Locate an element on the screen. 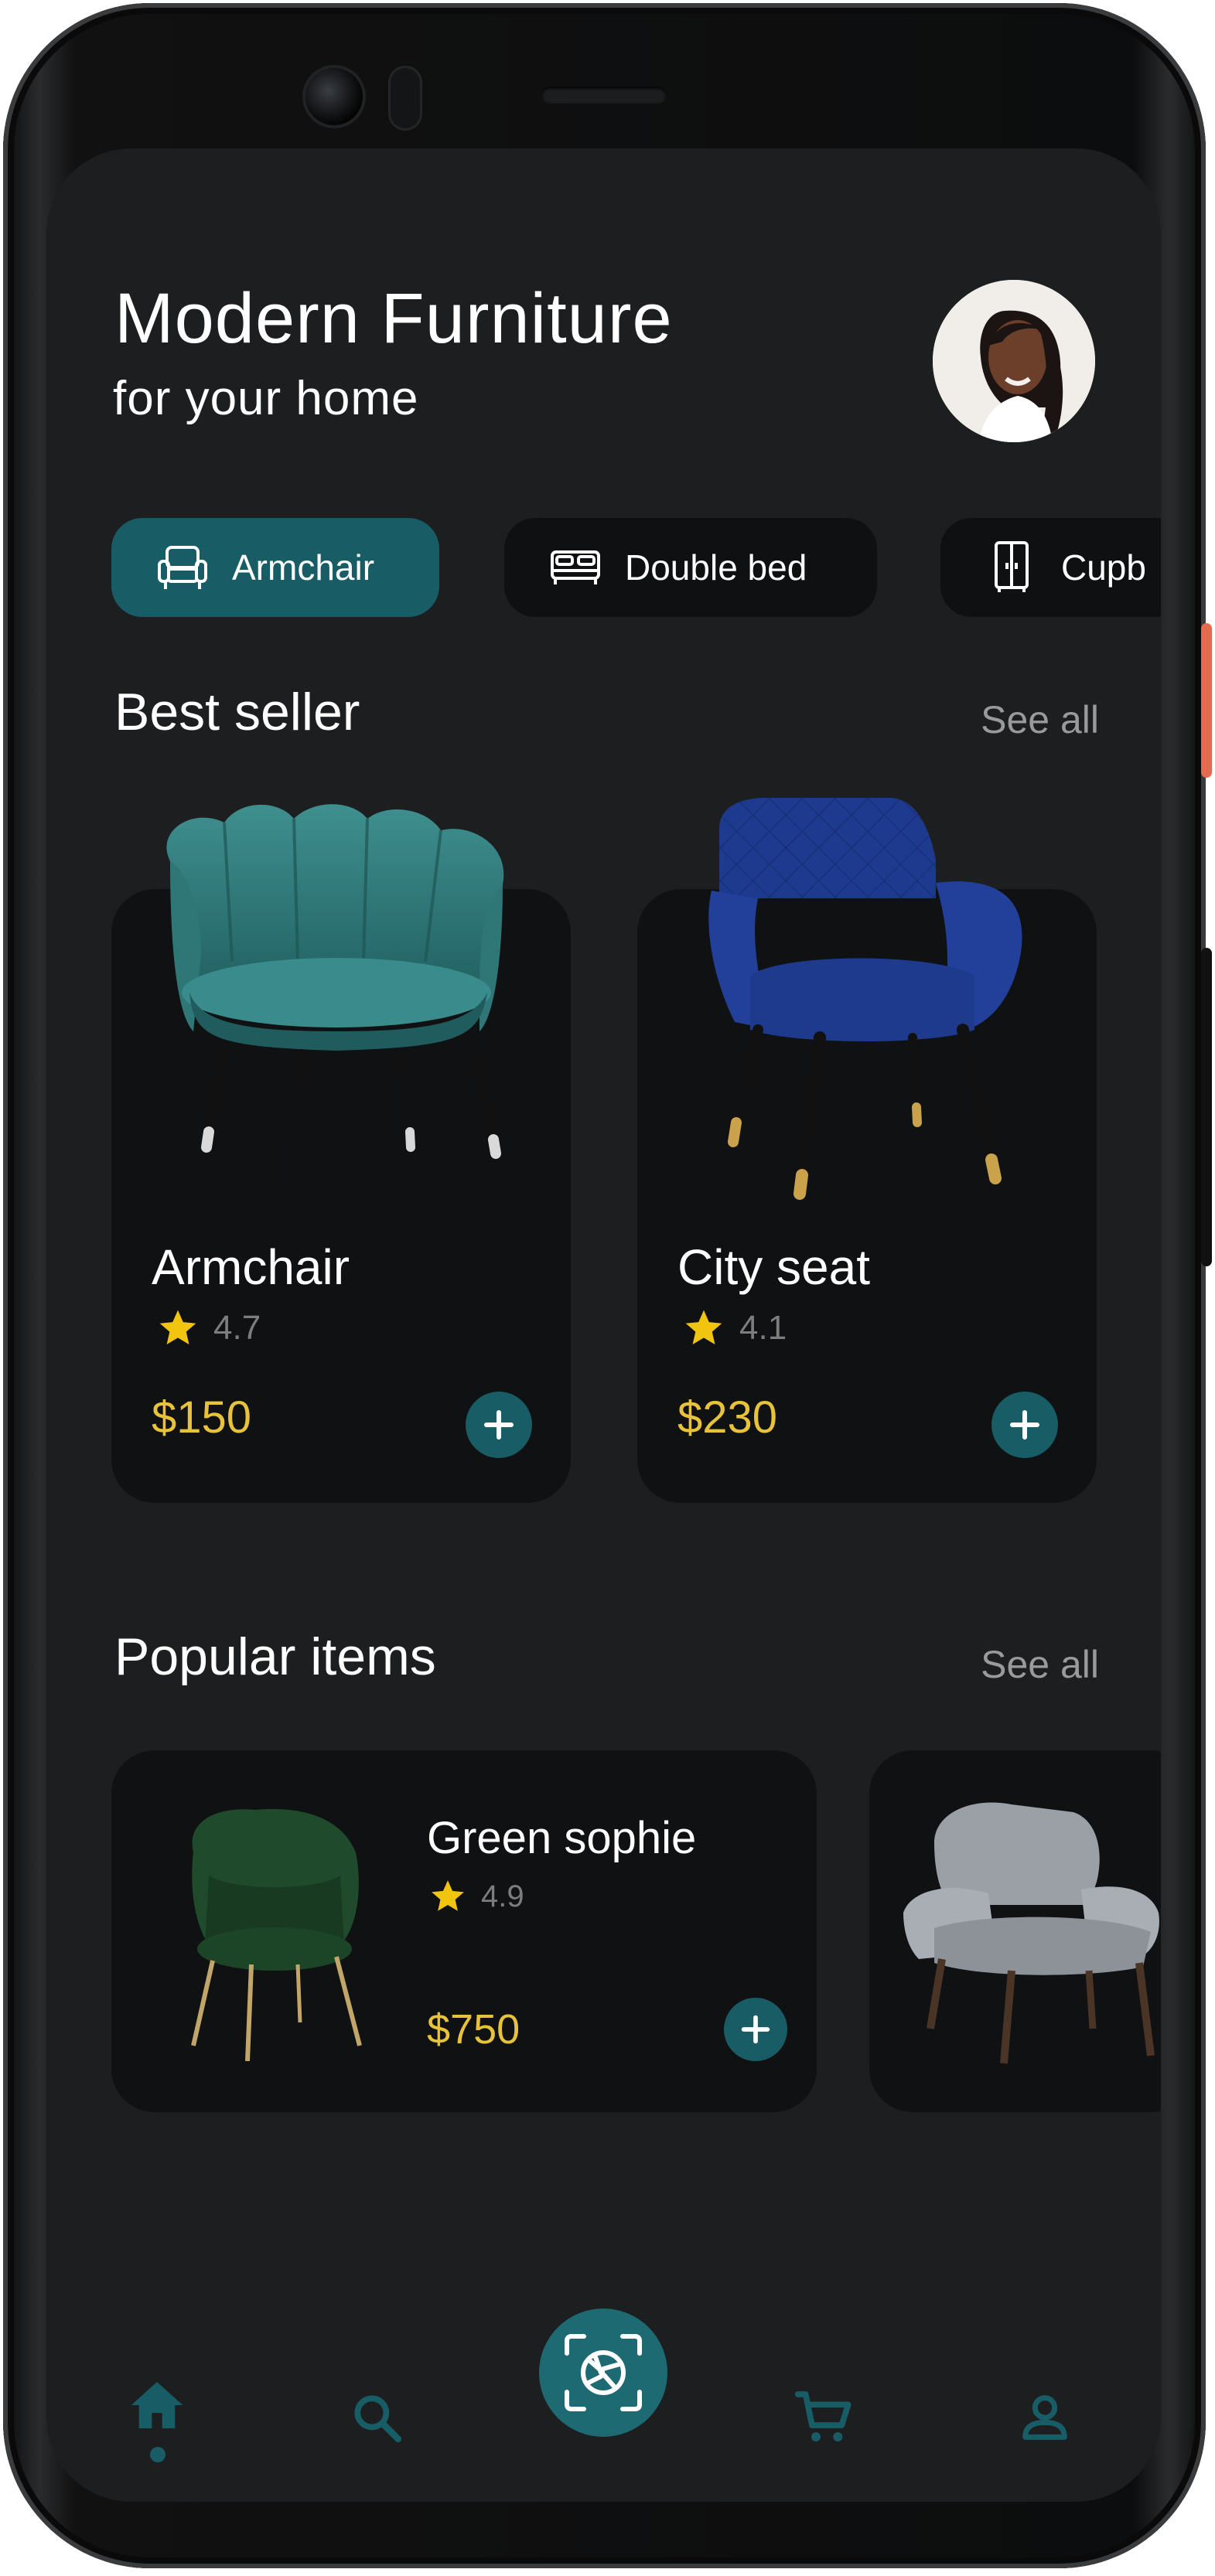  front-camera is located at coordinates (334, 96).